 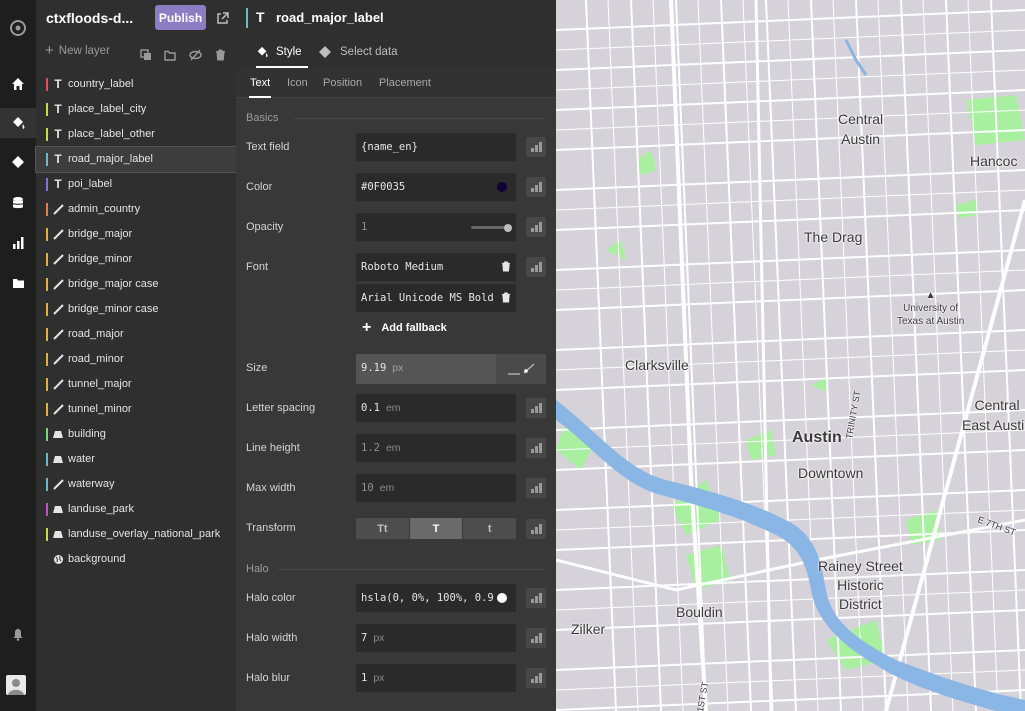 I want to click on halo-color-swatch, so click(x=502, y=598).